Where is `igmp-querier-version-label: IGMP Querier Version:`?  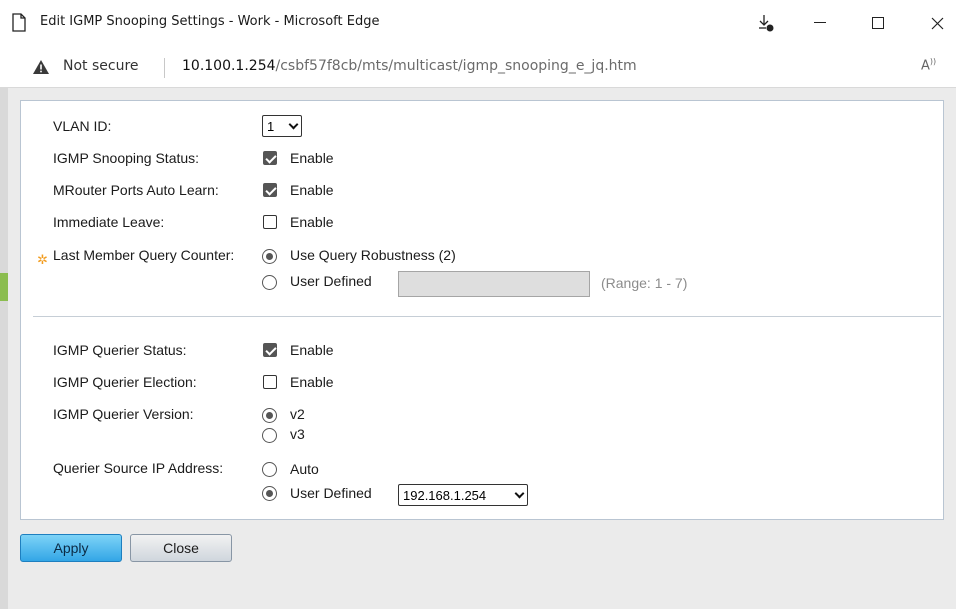 igmp-querier-version-label: IGMP Querier Version: is located at coordinates (123, 414).